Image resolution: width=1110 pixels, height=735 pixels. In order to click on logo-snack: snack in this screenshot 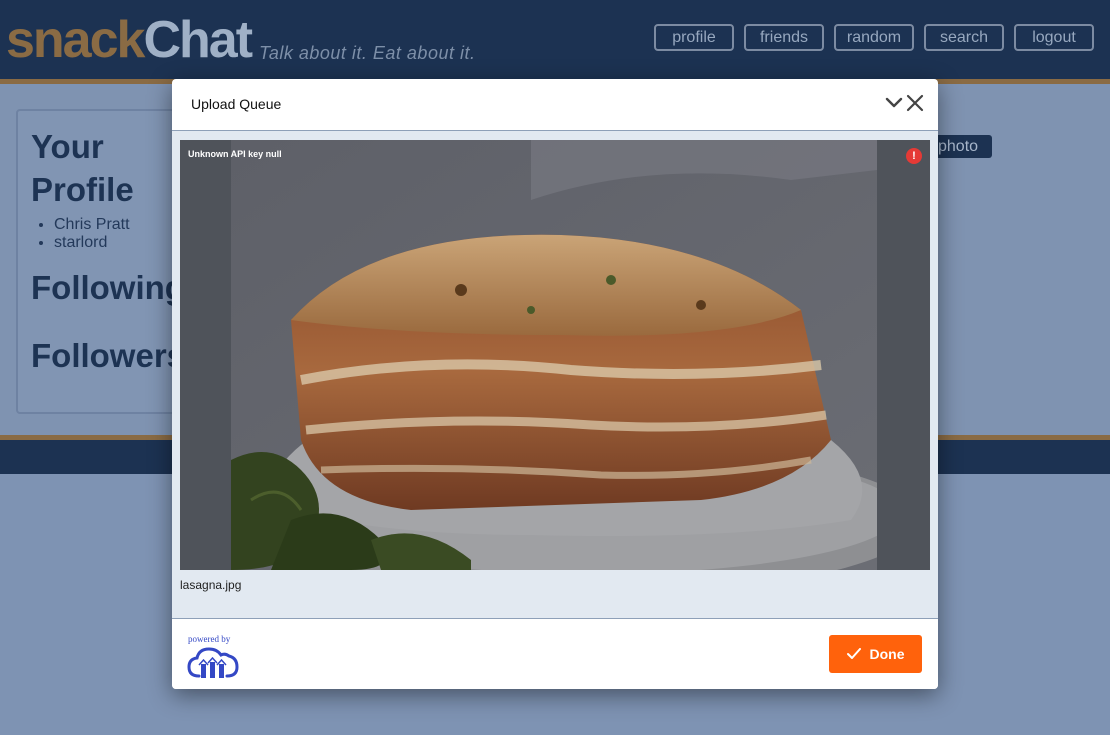, I will do `click(75, 40)`.